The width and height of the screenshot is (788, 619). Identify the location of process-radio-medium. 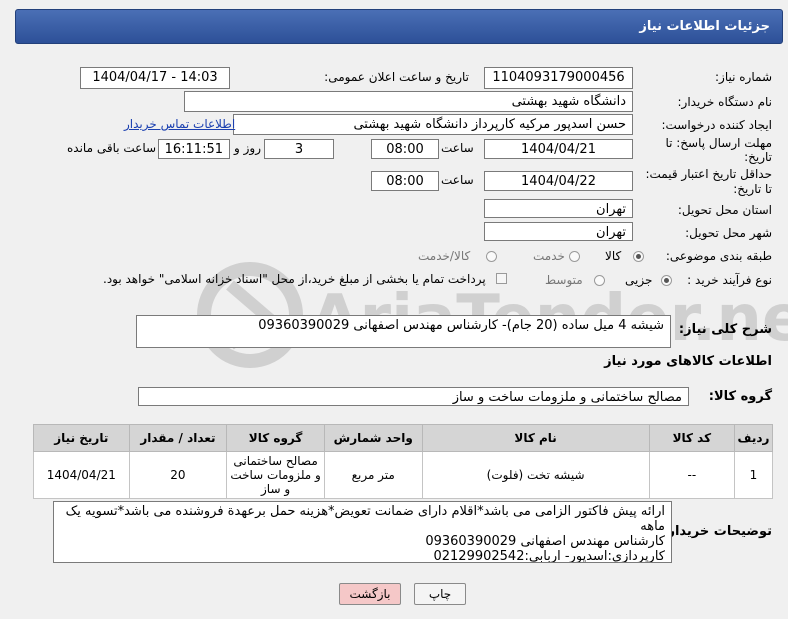
(599, 280).